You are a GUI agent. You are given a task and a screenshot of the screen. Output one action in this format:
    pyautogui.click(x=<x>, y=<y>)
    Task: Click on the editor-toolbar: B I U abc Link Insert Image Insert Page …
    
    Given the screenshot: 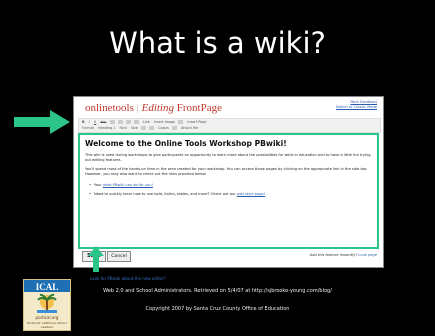 What is the action you would take?
    pyautogui.click(x=229, y=125)
    